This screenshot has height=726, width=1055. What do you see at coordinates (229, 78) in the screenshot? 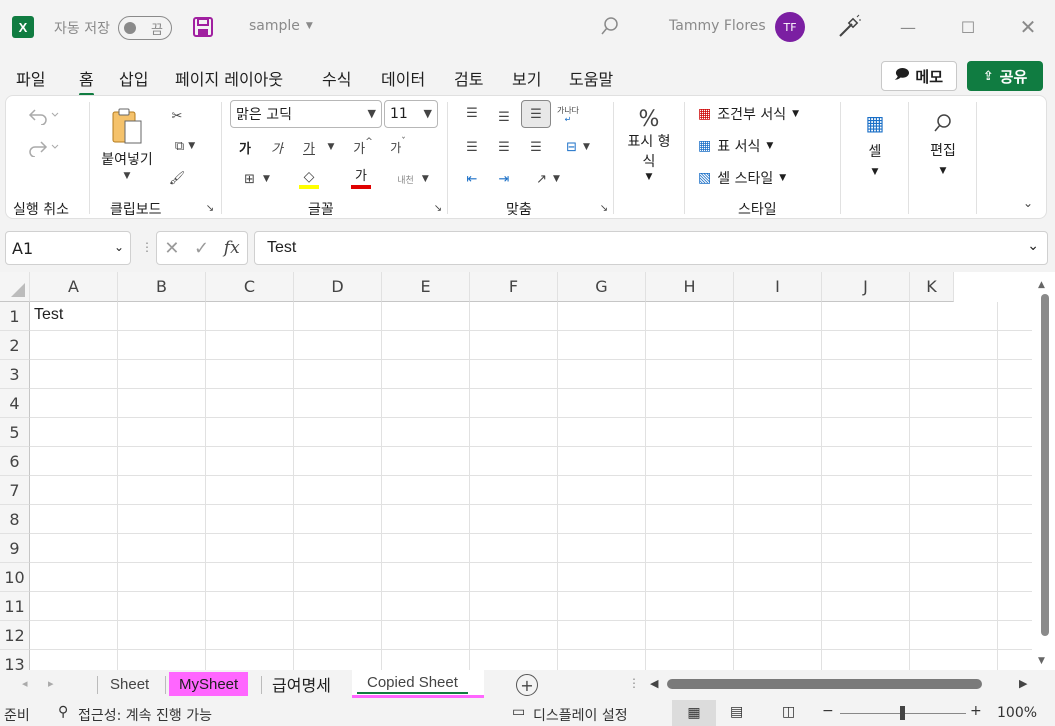
I see `tab-page-layout: 페이지 레이아웃` at bounding box center [229, 78].